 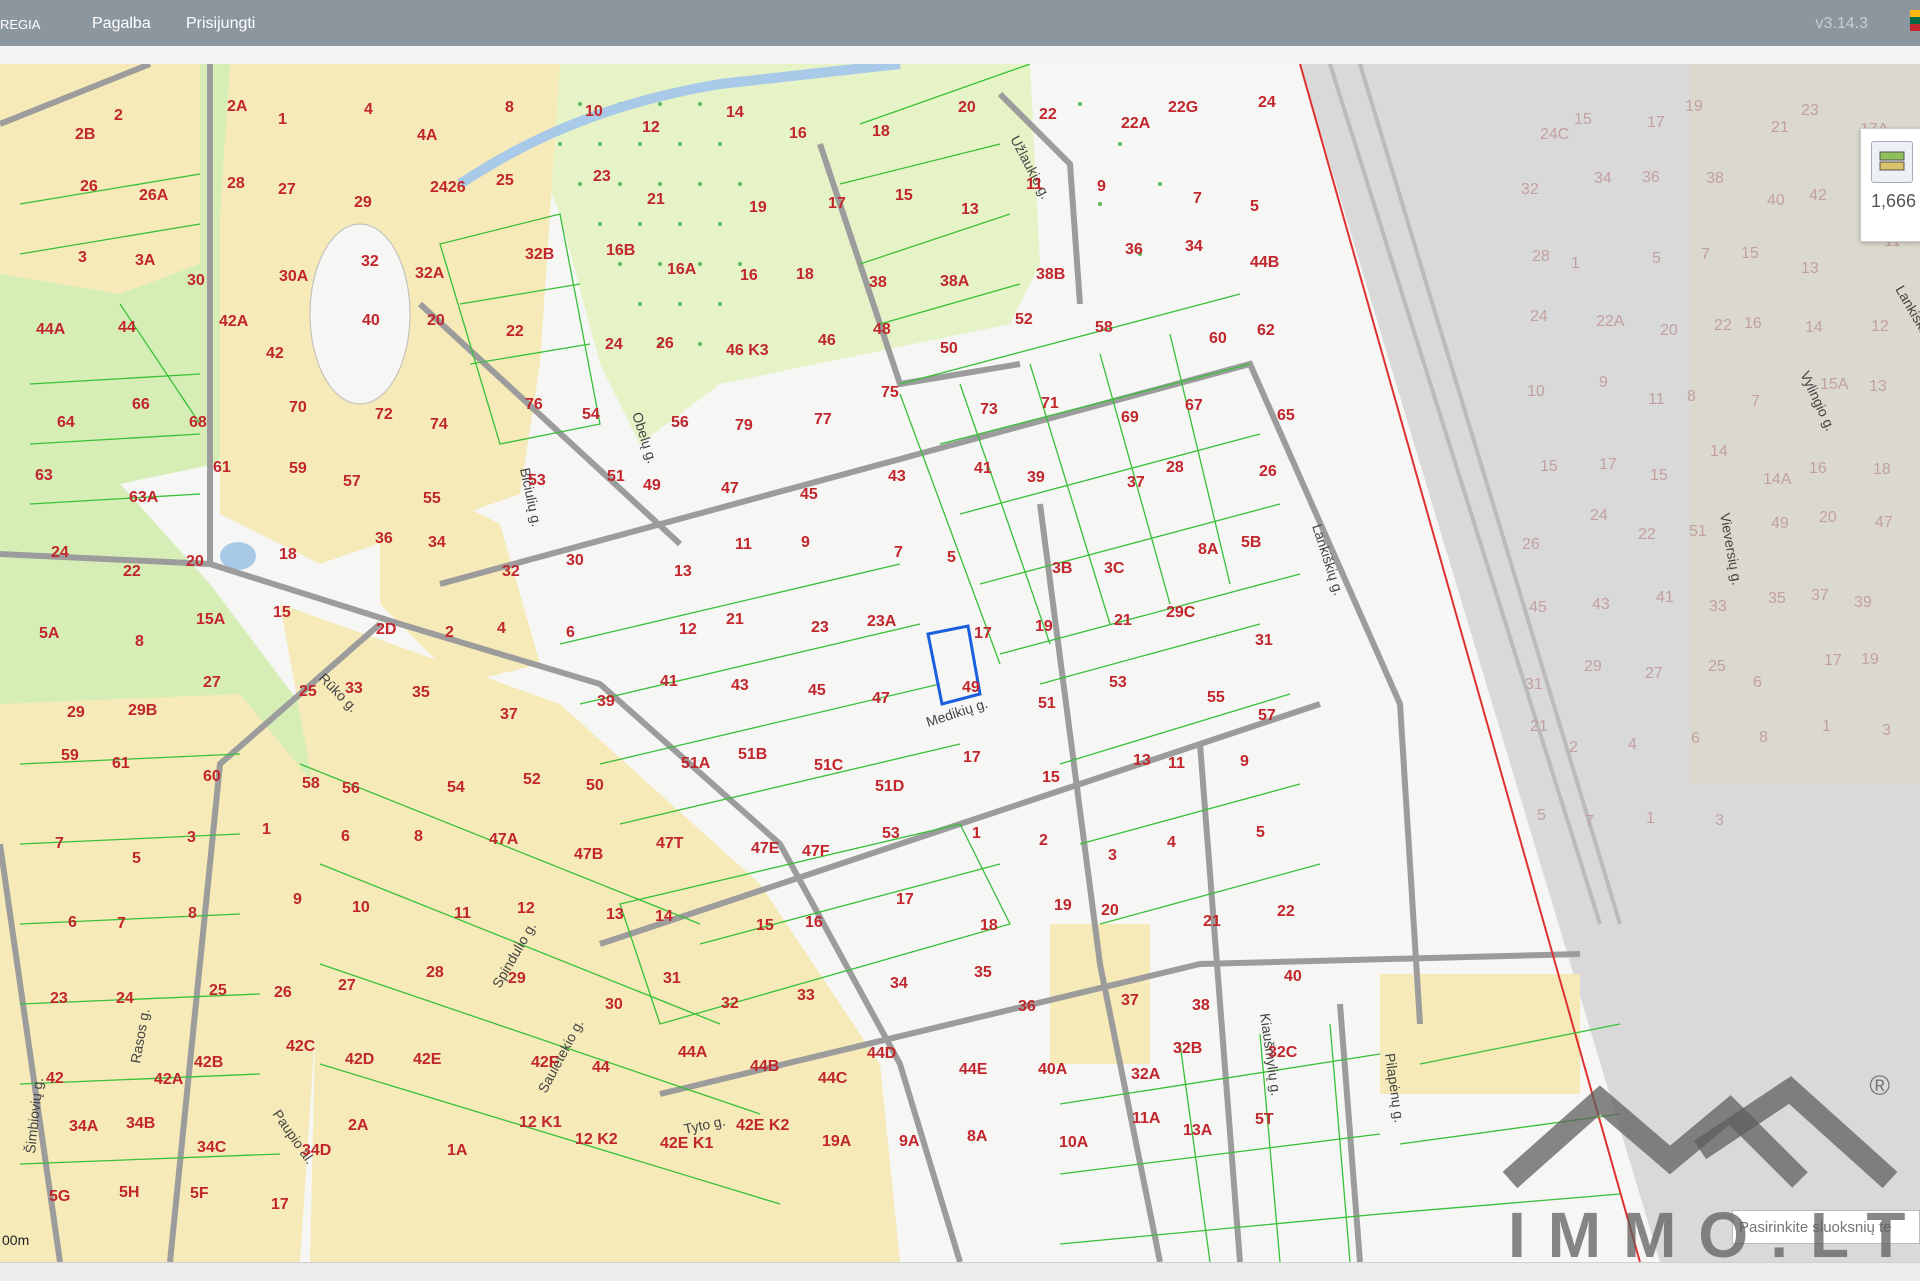 What do you see at coordinates (84, 1126) in the screenshot?
I see `parcel-number-label: 34A` at bounding box center [84, 1126].